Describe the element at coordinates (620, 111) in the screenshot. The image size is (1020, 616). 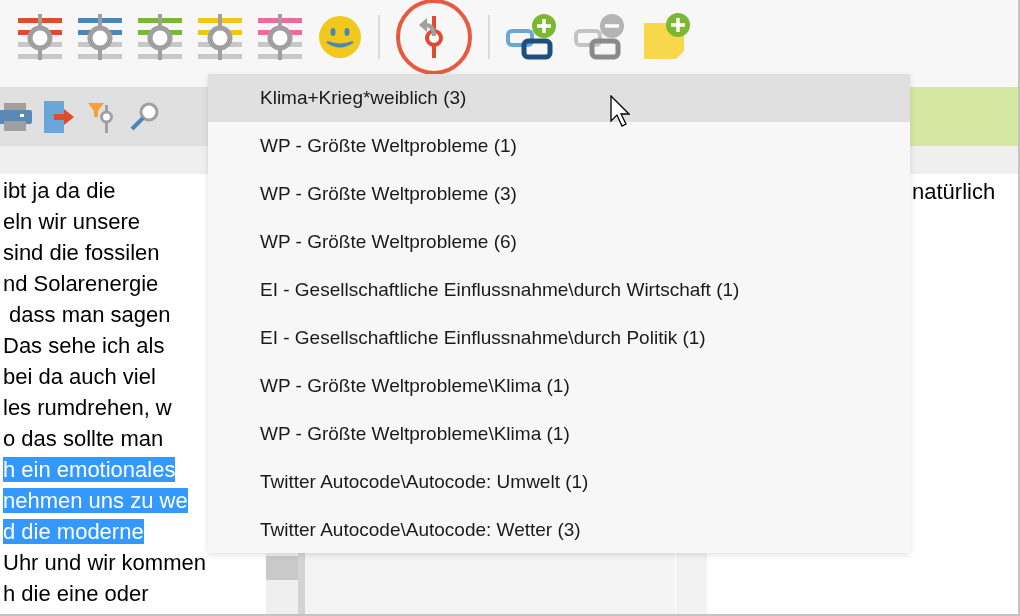
I see `mouse-cursor-icon` at that location.